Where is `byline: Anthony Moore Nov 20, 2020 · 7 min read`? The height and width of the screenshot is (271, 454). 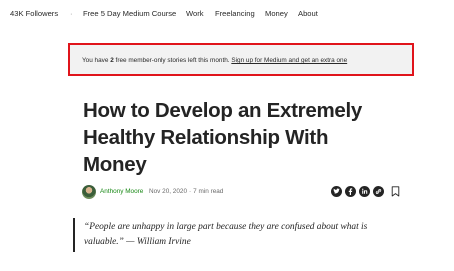 byline: Anthony Moore Nov 20, 2020 · 7 min read is located at coordinates (247, 192).